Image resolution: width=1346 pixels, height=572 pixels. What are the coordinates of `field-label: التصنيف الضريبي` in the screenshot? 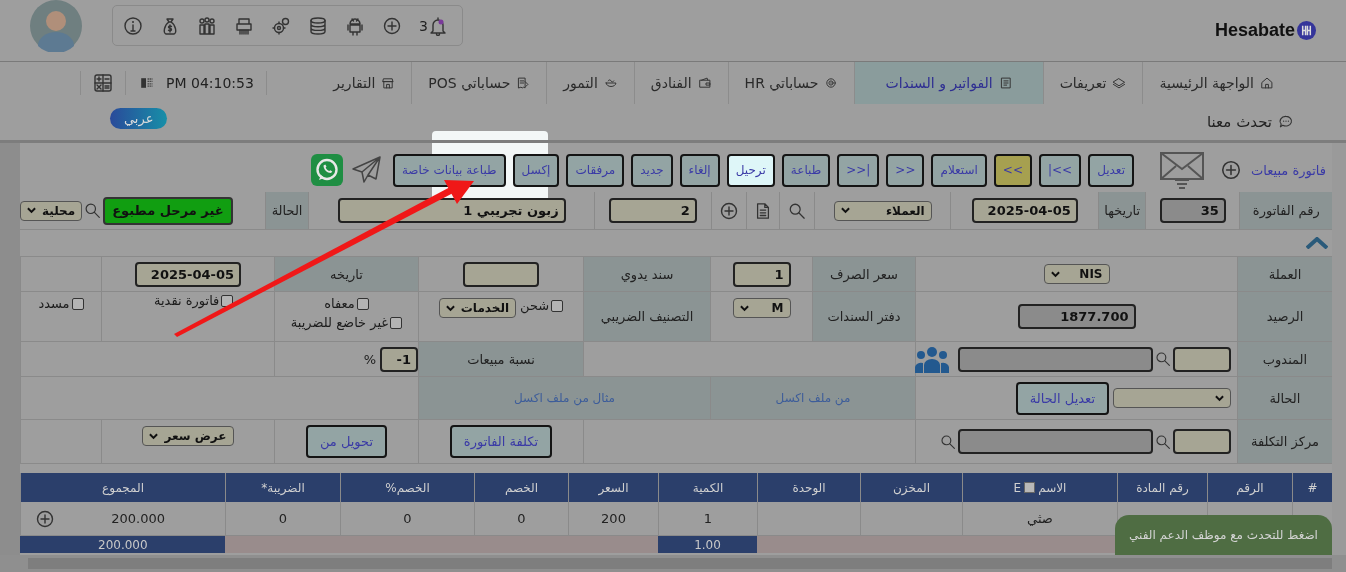 It's located at (647, 316).